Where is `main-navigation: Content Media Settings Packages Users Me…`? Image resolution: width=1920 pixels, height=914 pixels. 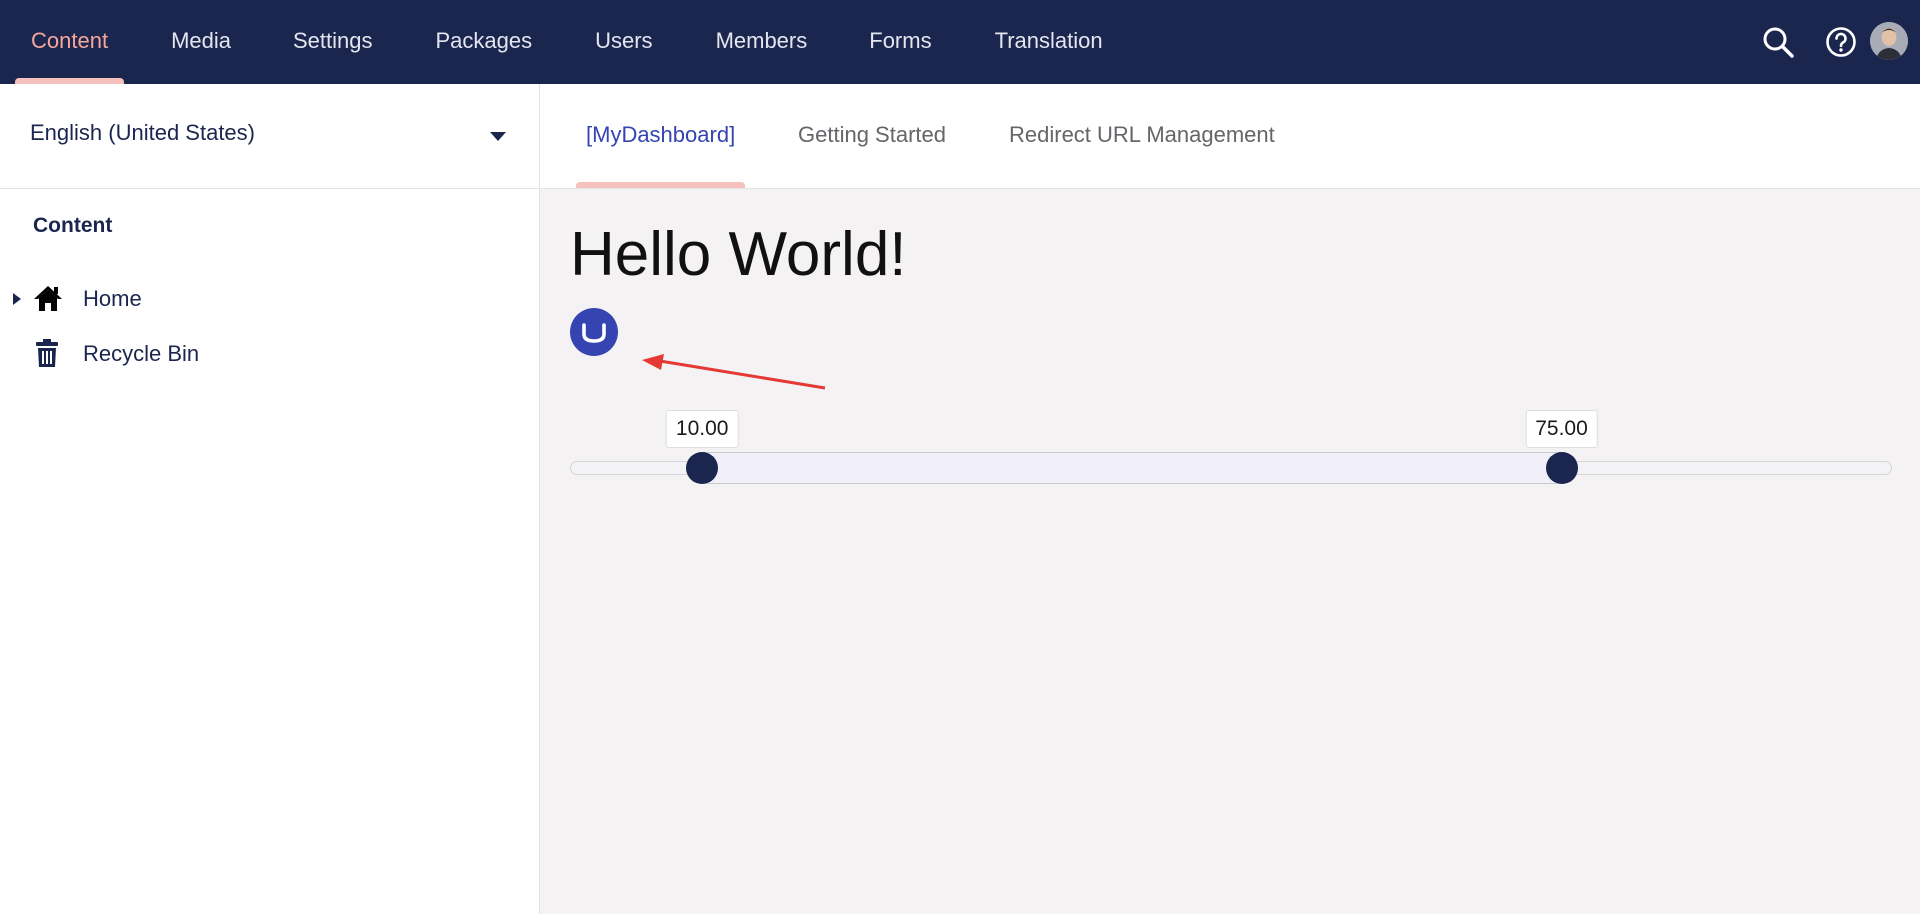
main-navigation: Content Media Settings Packages Users Me… is located at coordinates (551, 42).